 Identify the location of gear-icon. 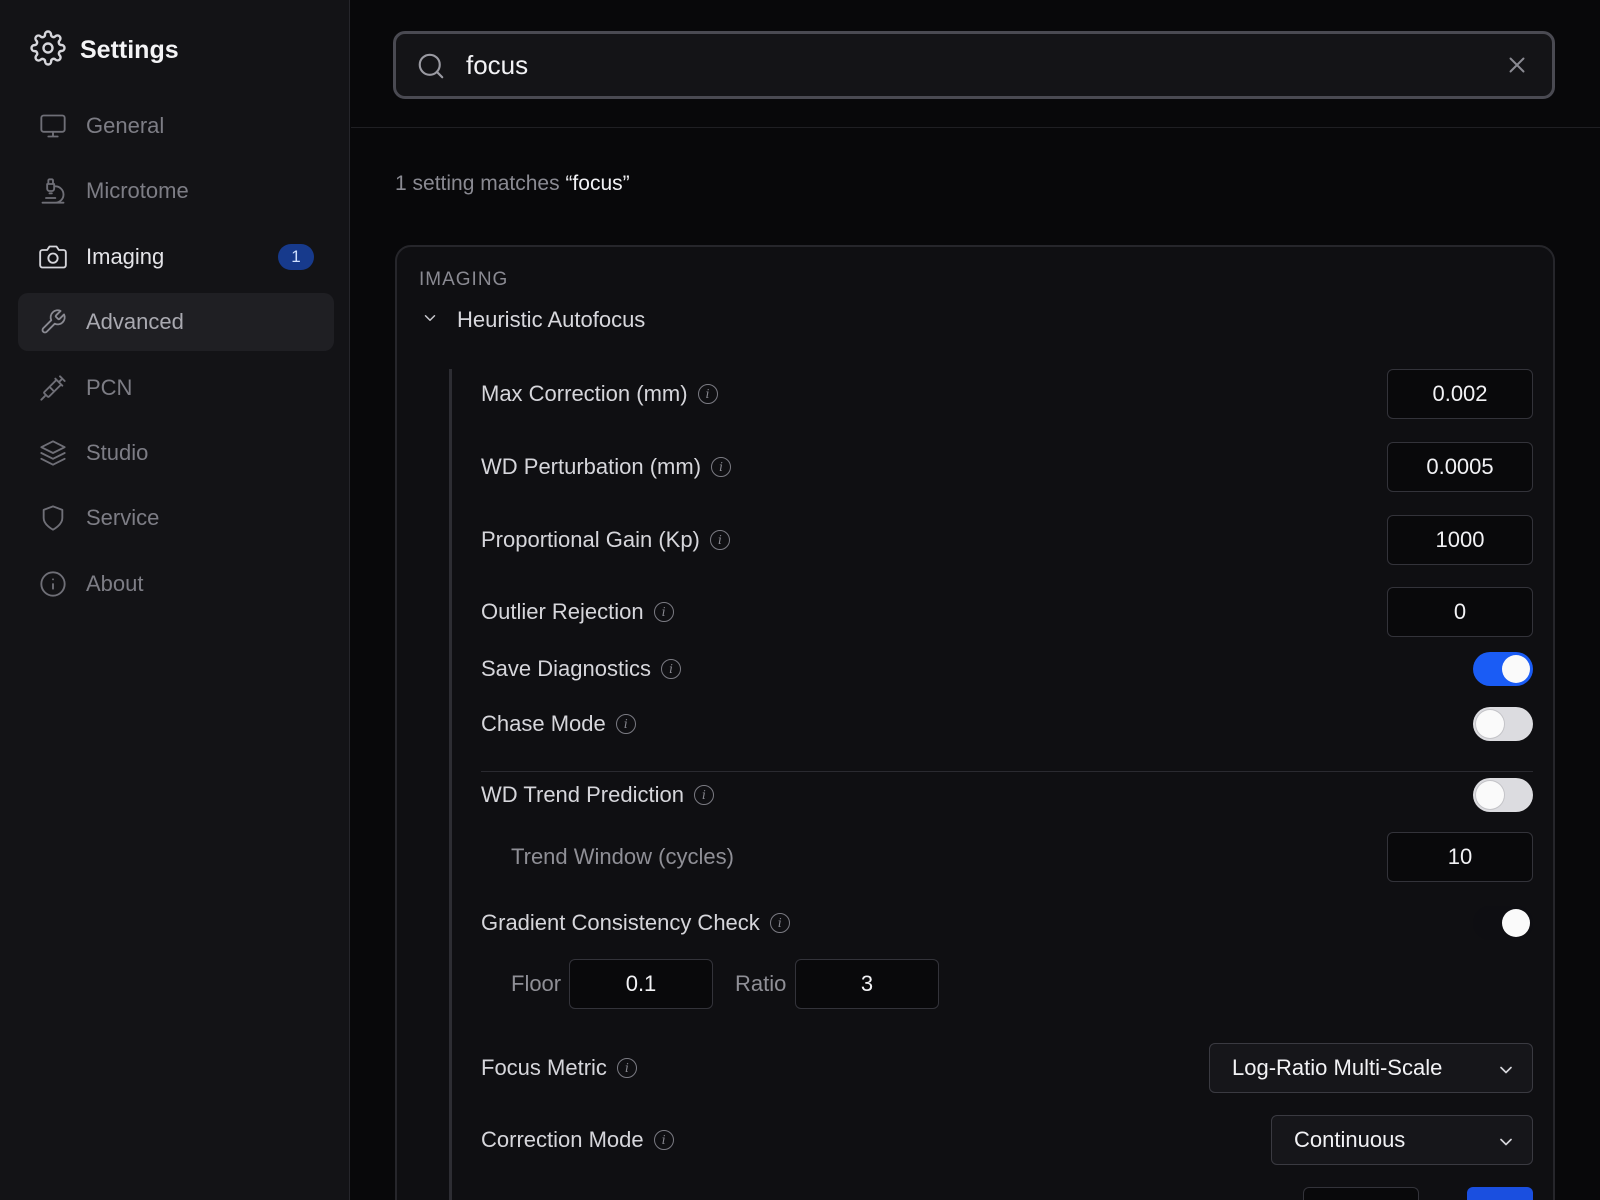
(48, 50).